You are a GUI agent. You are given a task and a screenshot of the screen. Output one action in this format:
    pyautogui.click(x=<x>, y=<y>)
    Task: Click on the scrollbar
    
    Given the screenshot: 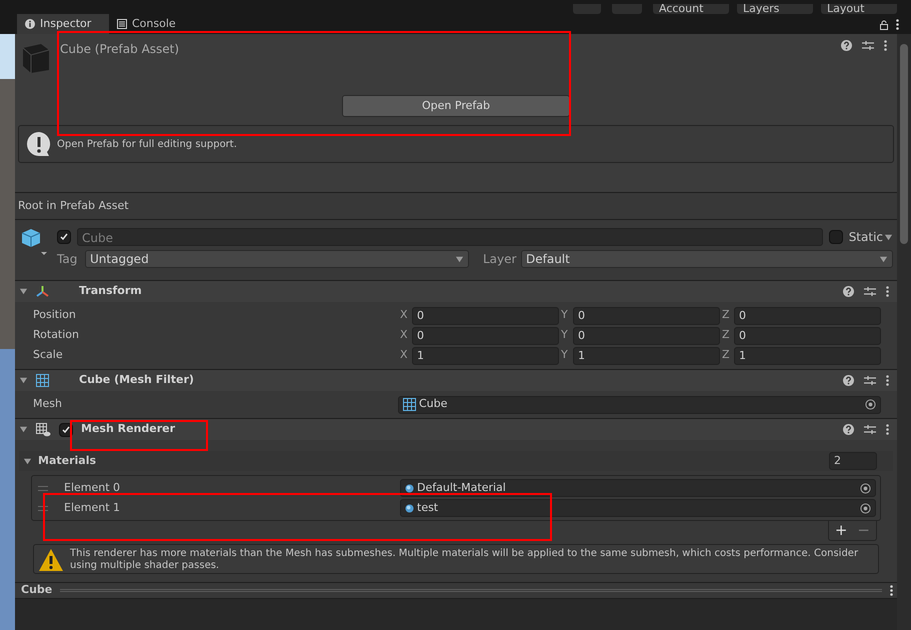 What is the action you would take?
    pyautogui.click(x=904, y=332)
    